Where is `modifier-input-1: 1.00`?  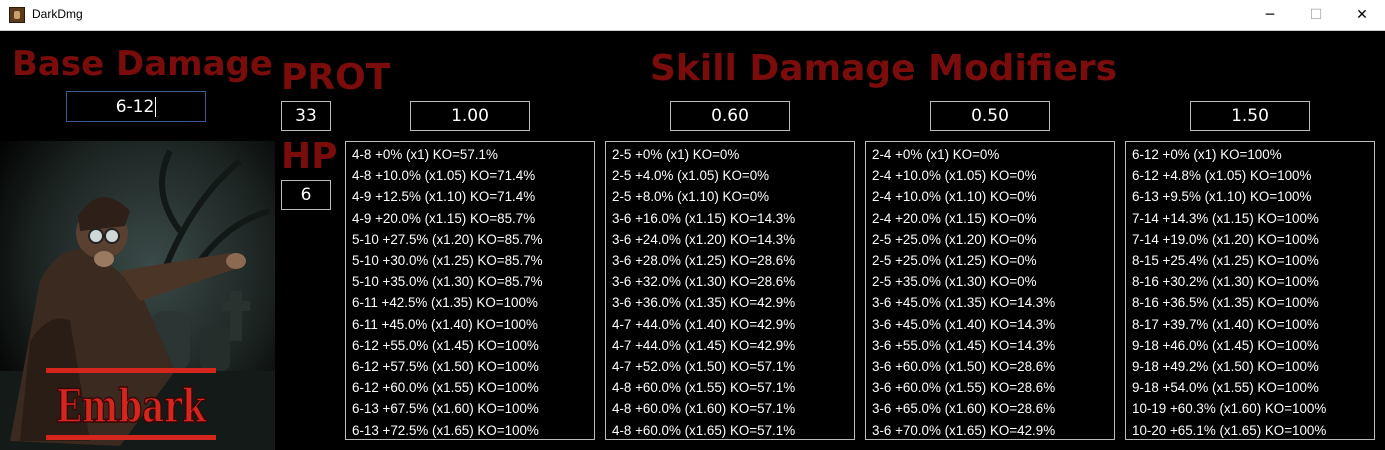 modifier-input-1: 1.00 is located at coordinates (470, 116).